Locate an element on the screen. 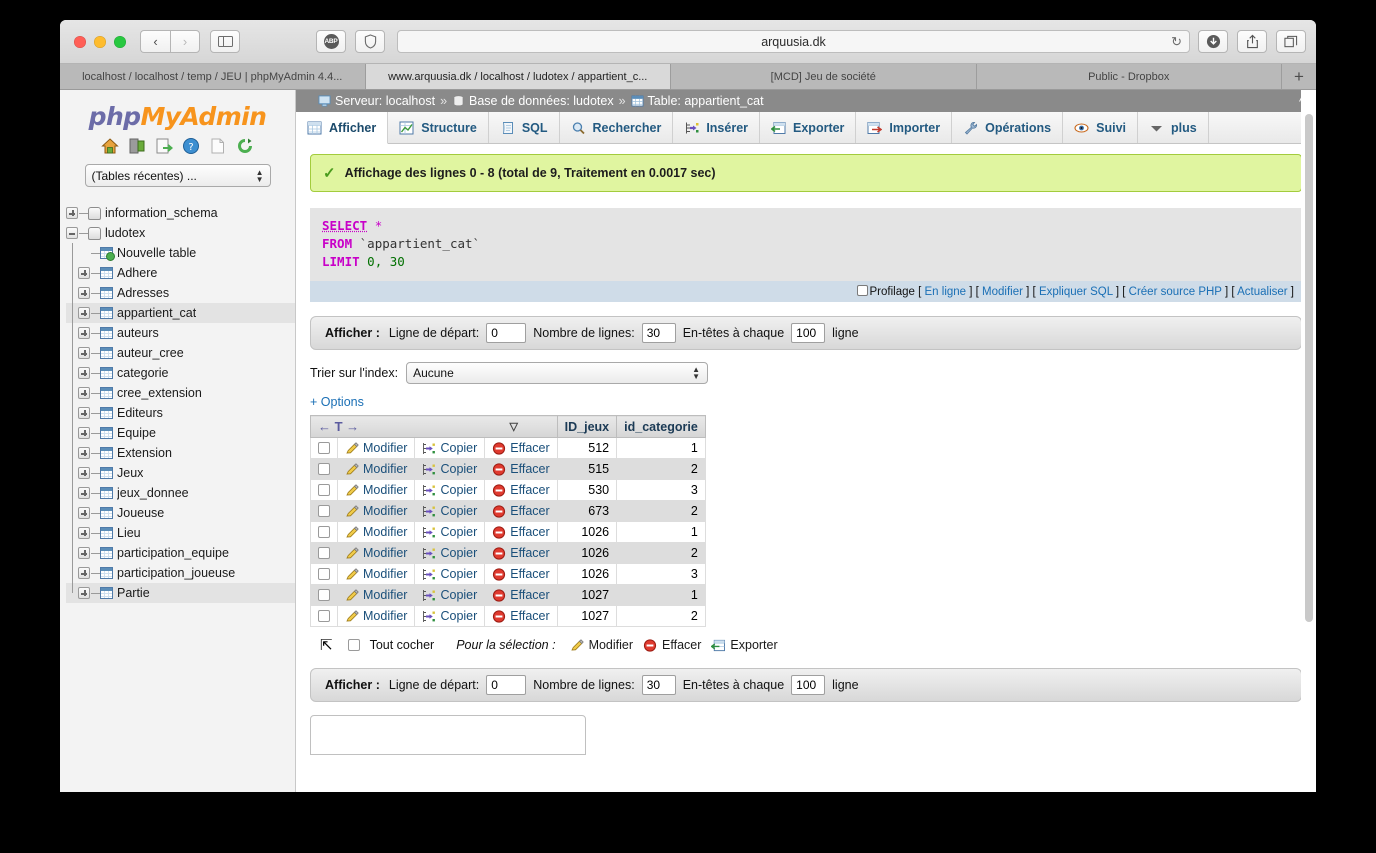 This screenshot has width=1376, height=853. tree-item-participation-joueuse: participation_joueuse is located at coordinates (180, 573).